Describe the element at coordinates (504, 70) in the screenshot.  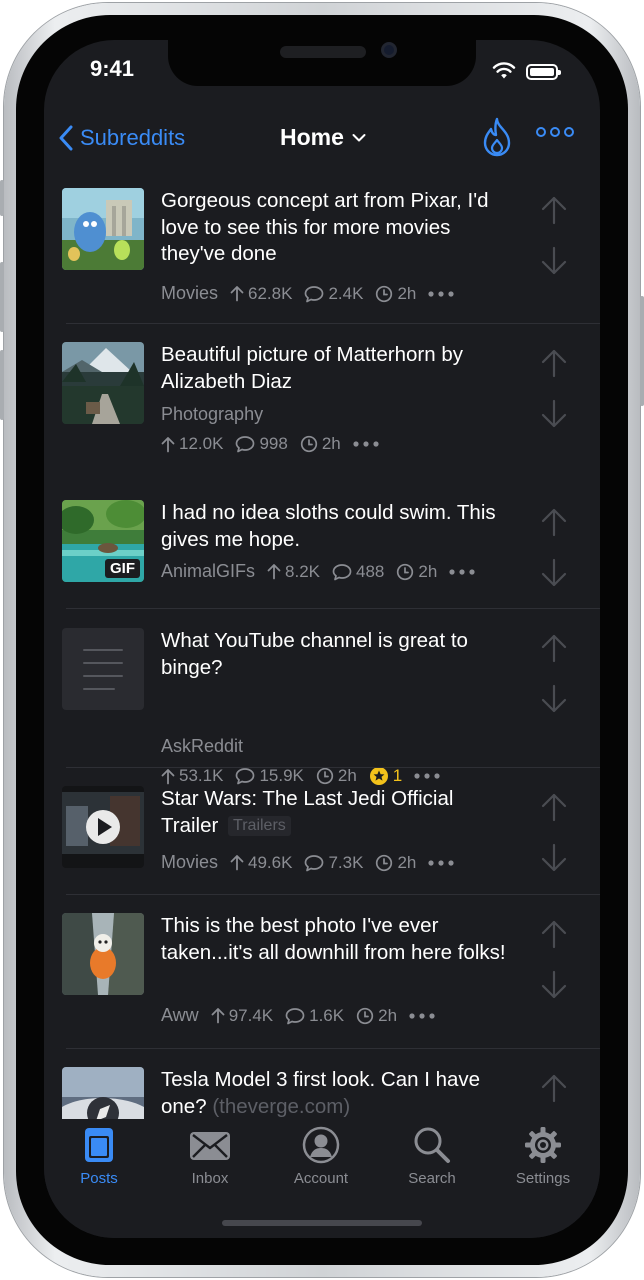
I see `wifi-icon` at that location.